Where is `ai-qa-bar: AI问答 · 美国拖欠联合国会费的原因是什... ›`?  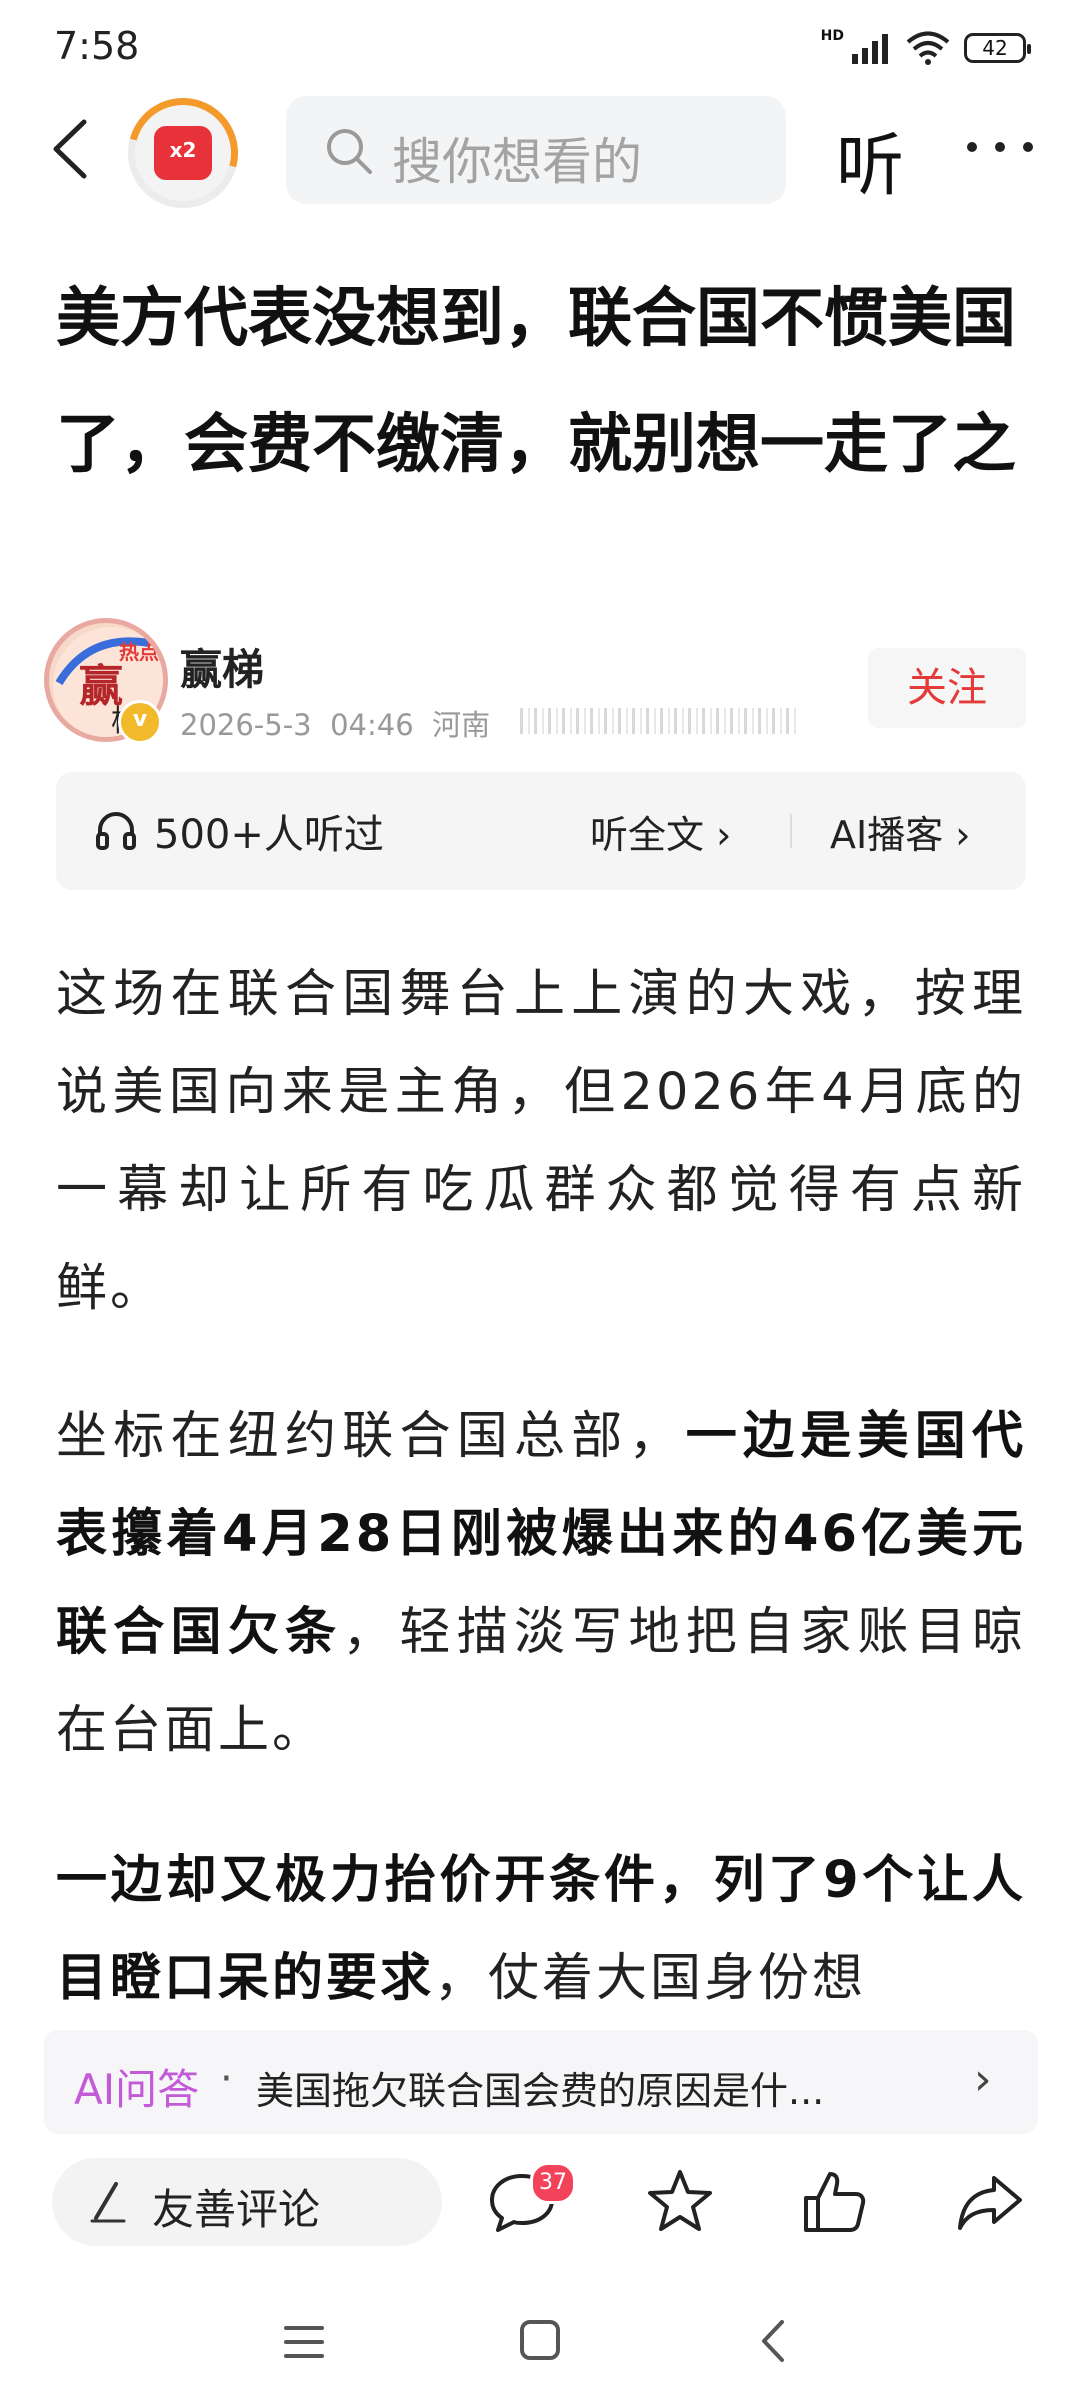
ai-qa-bar: AI问答 · 美国拖欠联合国会费的原因是什... › is located at coordinates (541, 2082).